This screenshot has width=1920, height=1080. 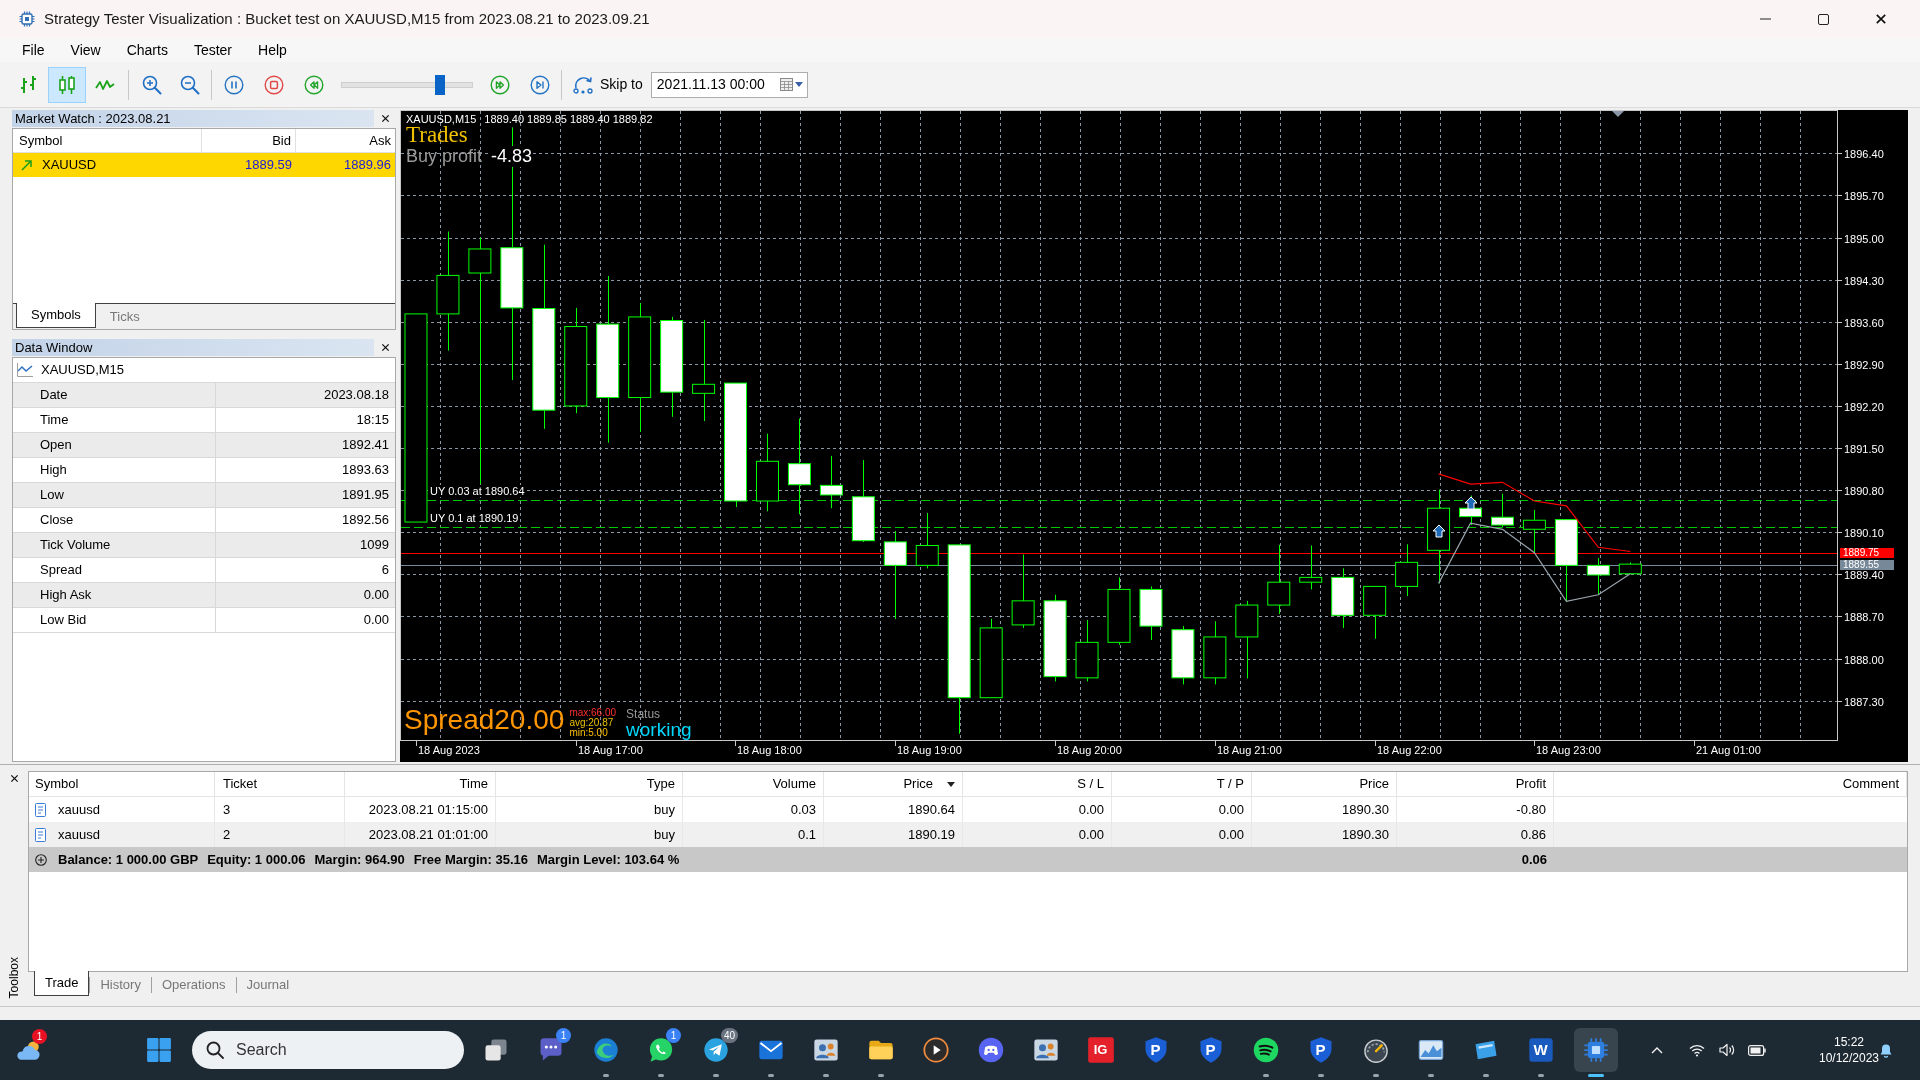 What do you see at coordinates (1530, 784) in the screenshot?
I see `column-header: Profit` at bounding box center [1530, 784].